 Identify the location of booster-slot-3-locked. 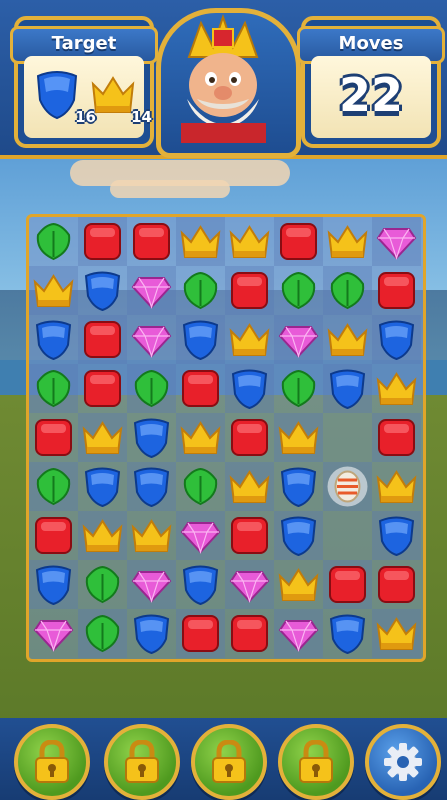
(229, 762).